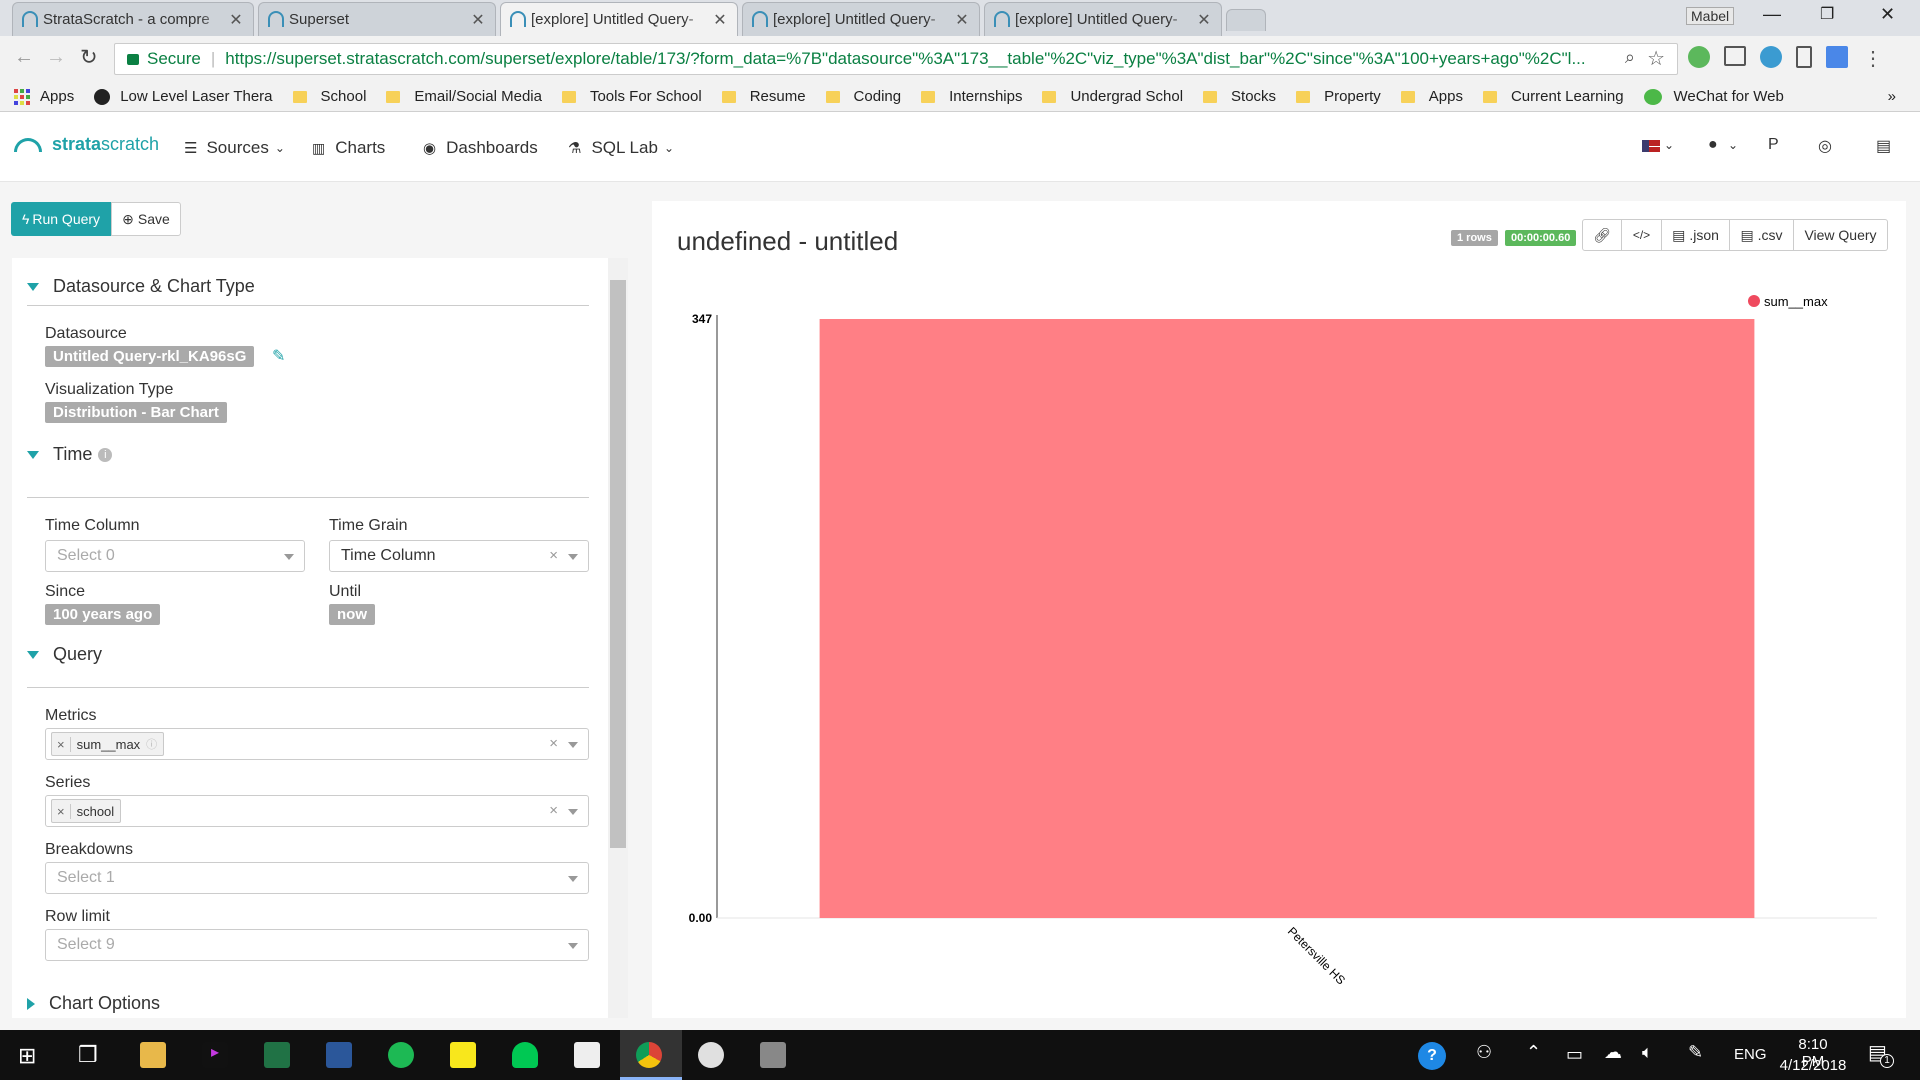  I want to click on bookmark-folder: Email/Social Media, so click(464, 96).